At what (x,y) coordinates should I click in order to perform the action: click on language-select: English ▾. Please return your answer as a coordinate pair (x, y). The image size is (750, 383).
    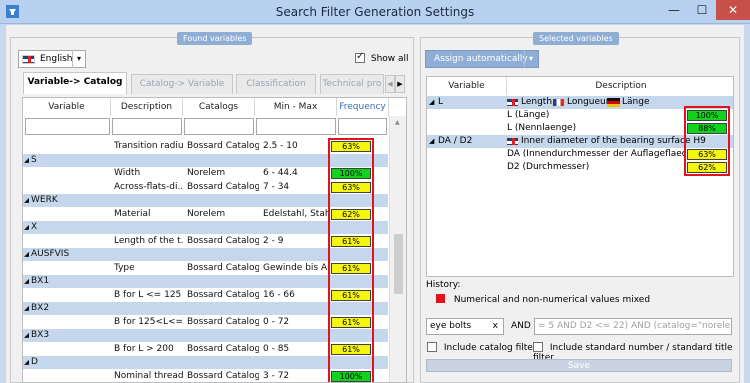
    Looking at the image, I should click on (52, 59).